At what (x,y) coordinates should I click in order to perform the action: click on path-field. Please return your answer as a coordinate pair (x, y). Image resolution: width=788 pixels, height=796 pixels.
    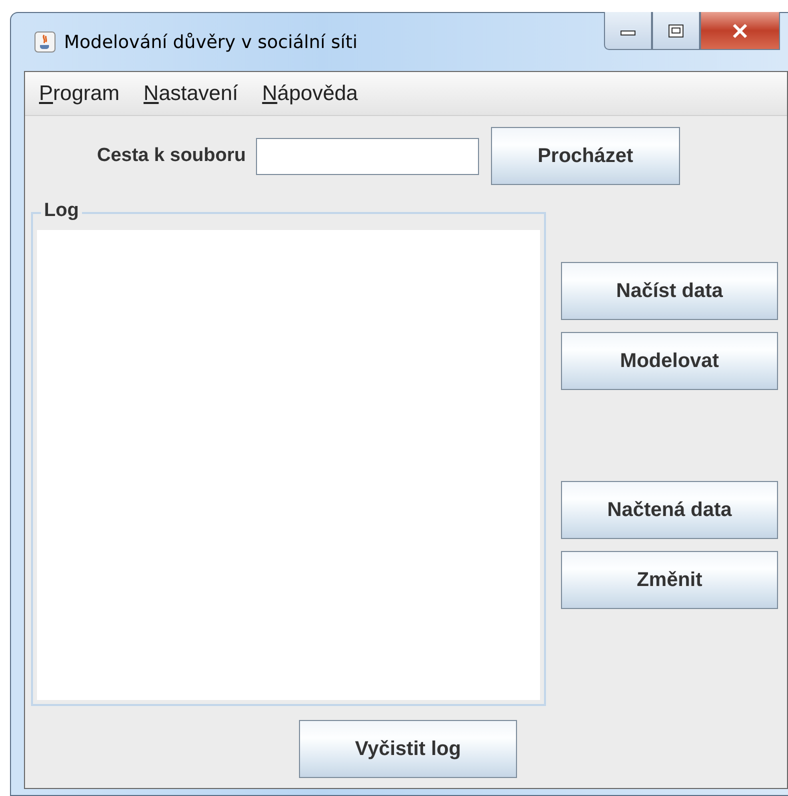
    Looking at the image, I should click on (367, 156).